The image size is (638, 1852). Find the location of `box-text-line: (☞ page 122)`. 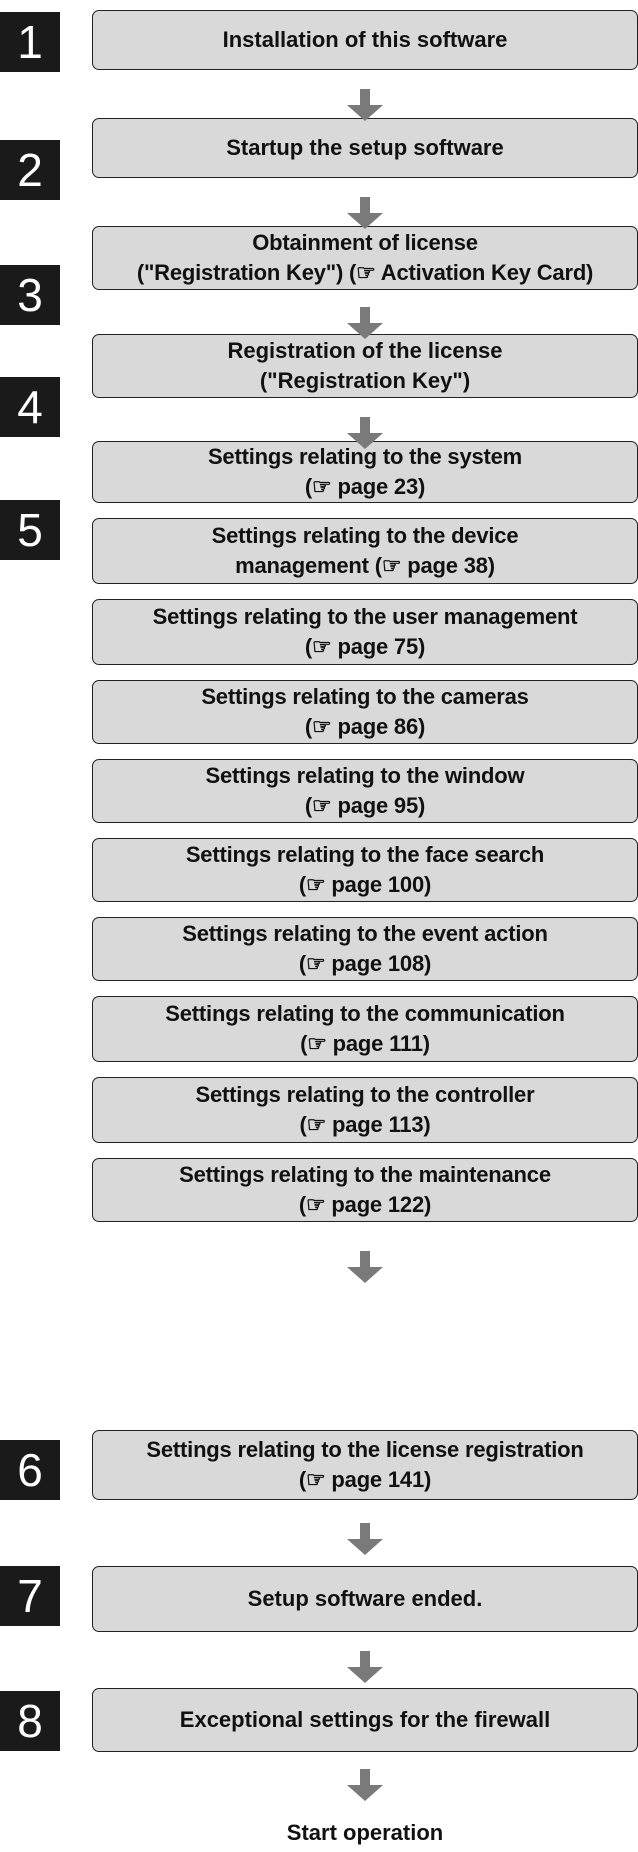

box-text-line: (☞ page 122) is located at coordinates (365, 1204).